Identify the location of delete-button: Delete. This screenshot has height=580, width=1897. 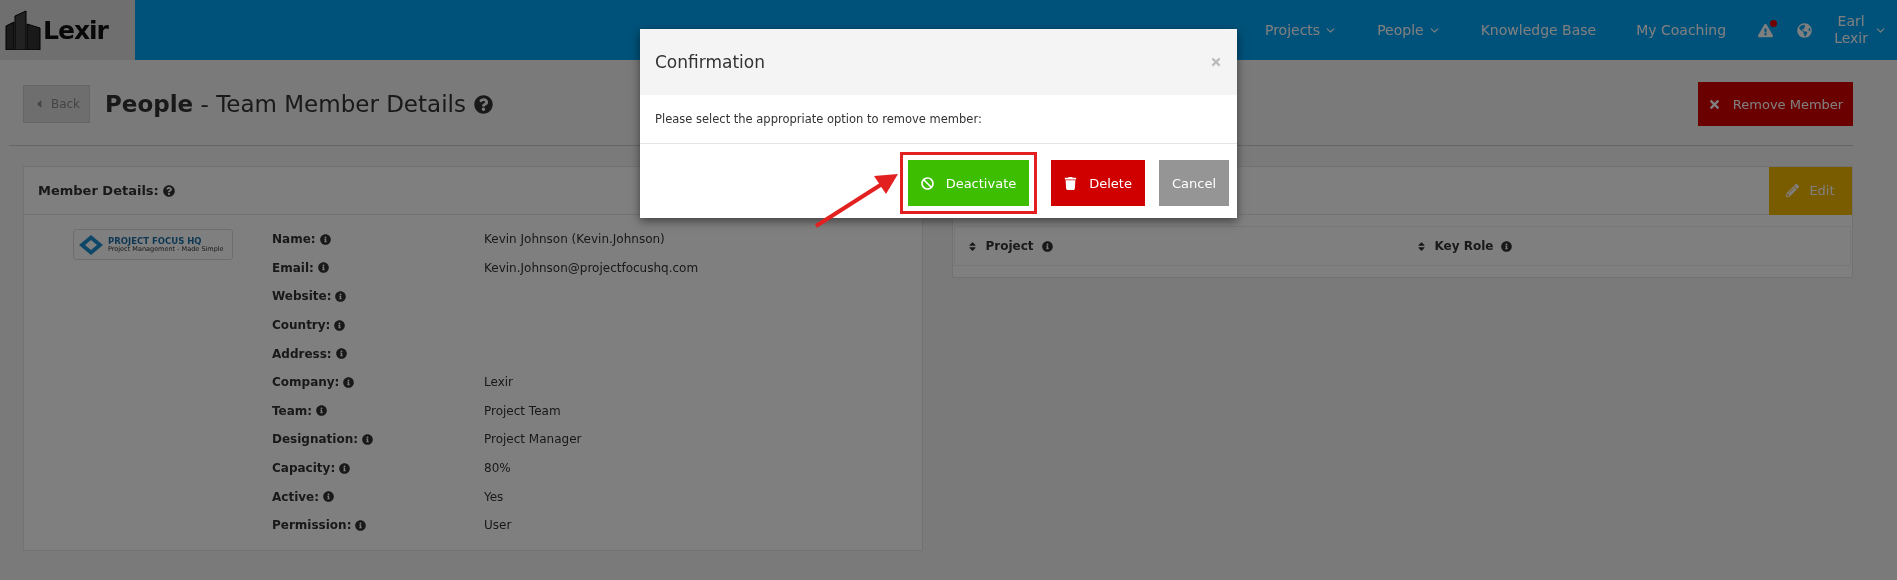
(1098, 183).